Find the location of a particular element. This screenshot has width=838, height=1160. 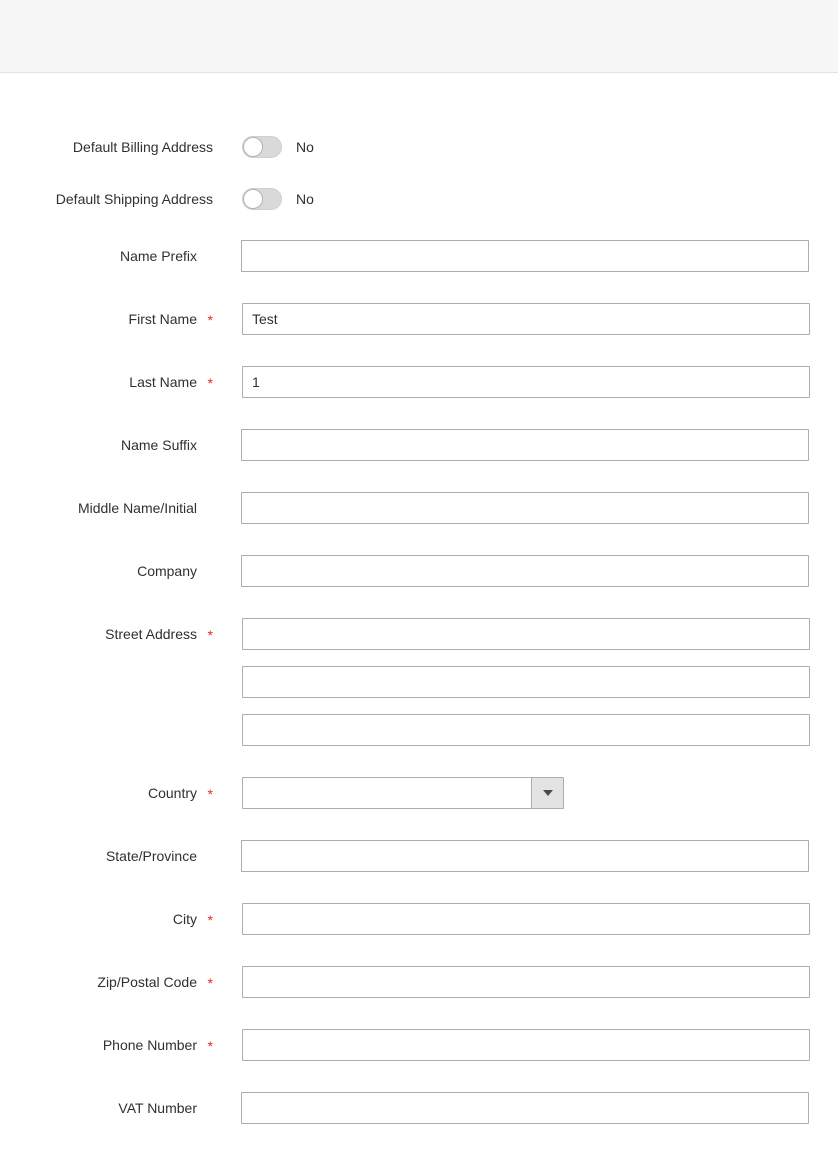

field-row-zip-postal-code: Zip/Postal Code * is located at coordinates (419, 982).